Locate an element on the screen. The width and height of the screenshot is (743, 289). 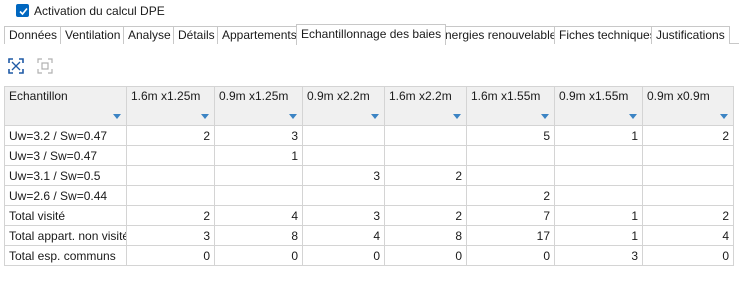
tab-ventilation: Ventilation is located at coordinates (93, 35).